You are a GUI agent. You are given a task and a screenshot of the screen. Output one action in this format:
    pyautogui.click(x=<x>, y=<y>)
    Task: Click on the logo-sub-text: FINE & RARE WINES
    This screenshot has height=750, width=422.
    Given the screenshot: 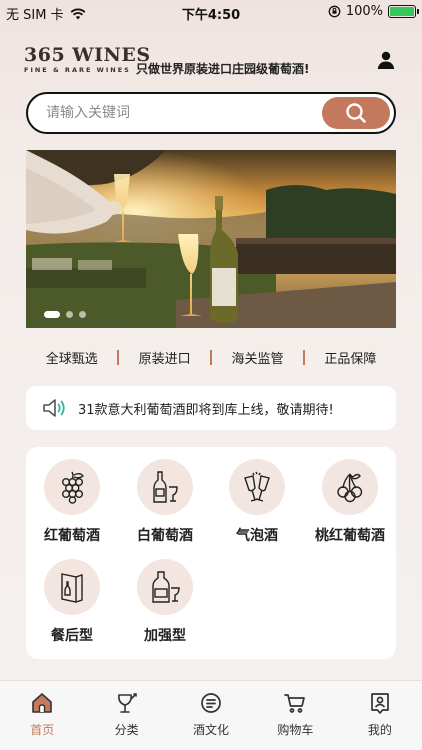 What is the action you would take?
    pyautogui.click(x=77, y=70)
    